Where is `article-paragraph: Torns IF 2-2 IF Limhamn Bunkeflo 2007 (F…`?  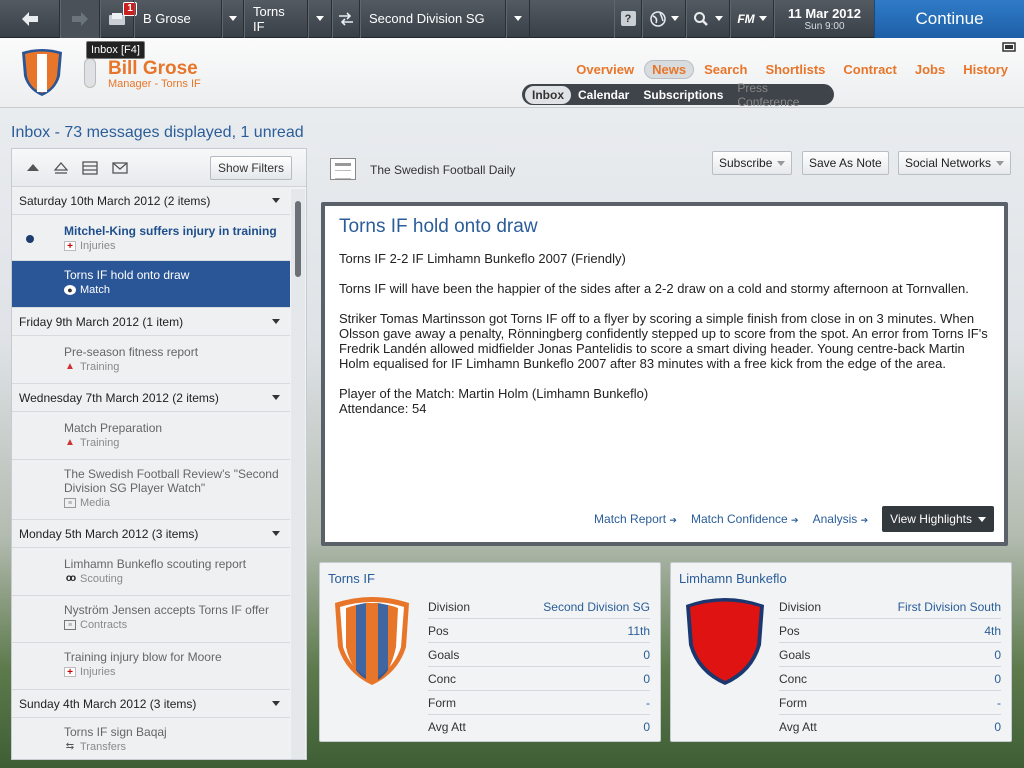 article-paragraph: Torns IF 2-2 IF Limhamn Bunkeflo 2007 (F… is located at coordinates (482, 258).